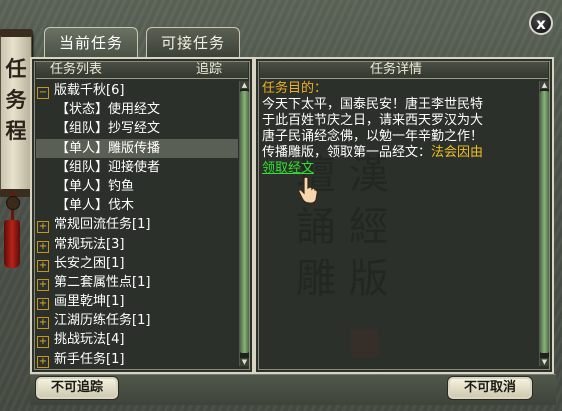  Describe the element at coordinates (137, 339) in the screenshot. I see `quest-group-row: + 挑战玩法[4]` at that location.